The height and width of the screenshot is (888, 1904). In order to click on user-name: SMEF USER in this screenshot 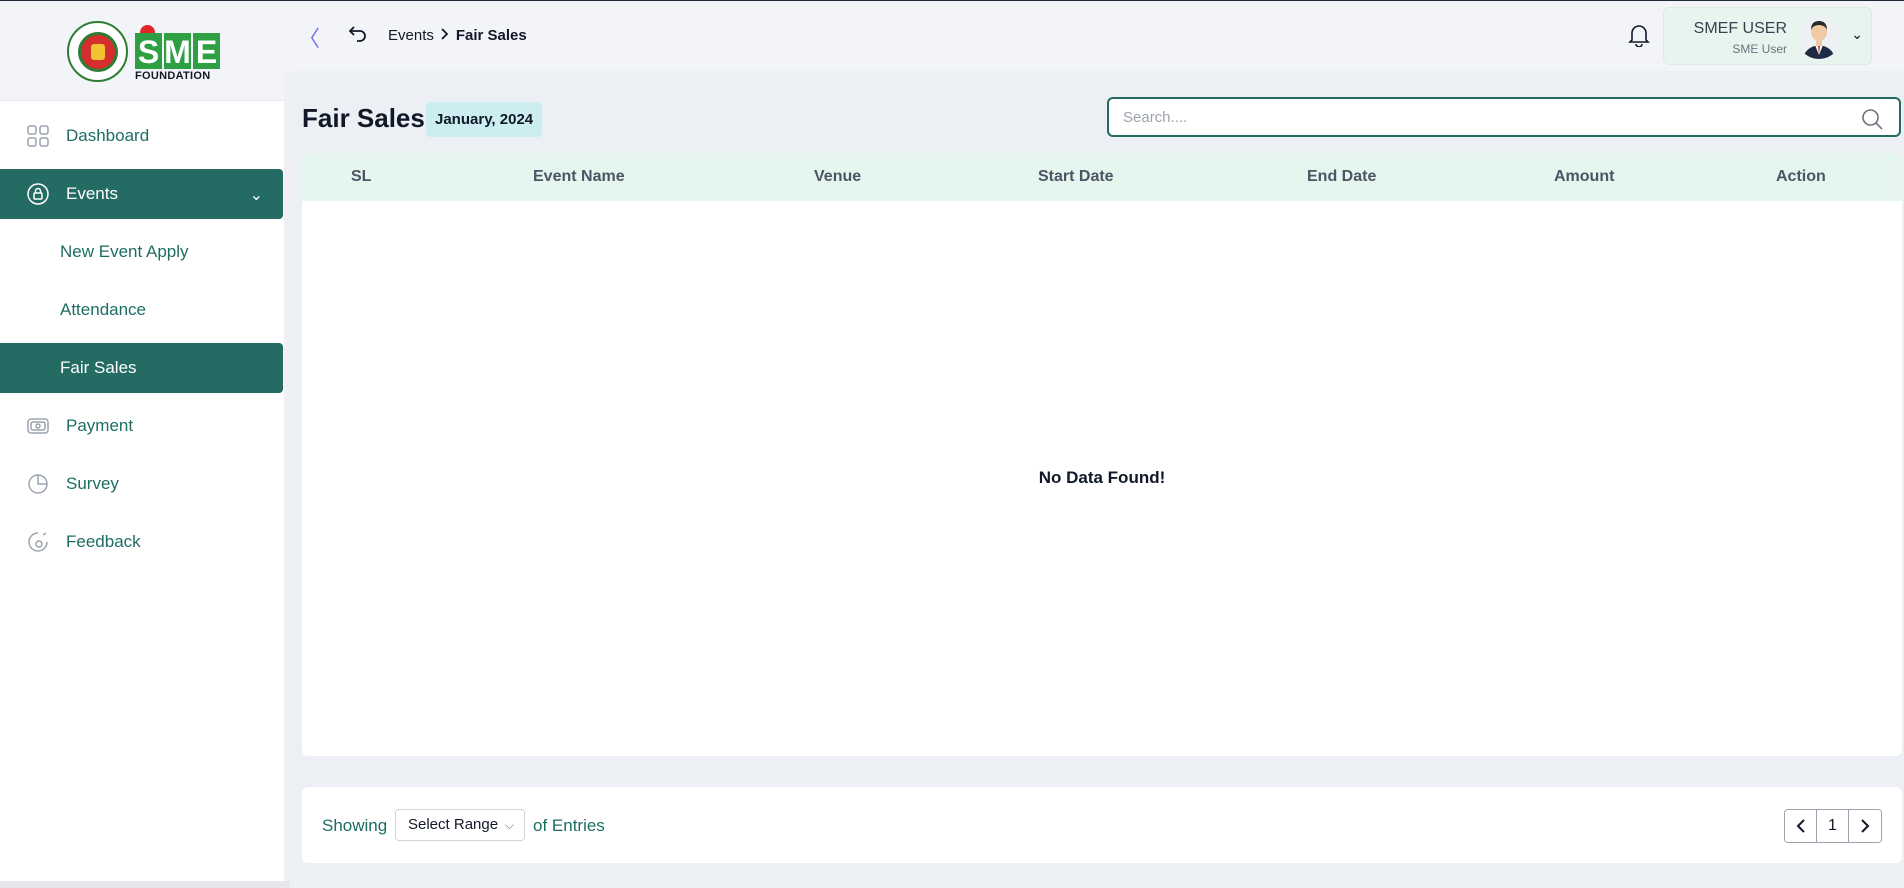, I will do `click(1740, 28)`.